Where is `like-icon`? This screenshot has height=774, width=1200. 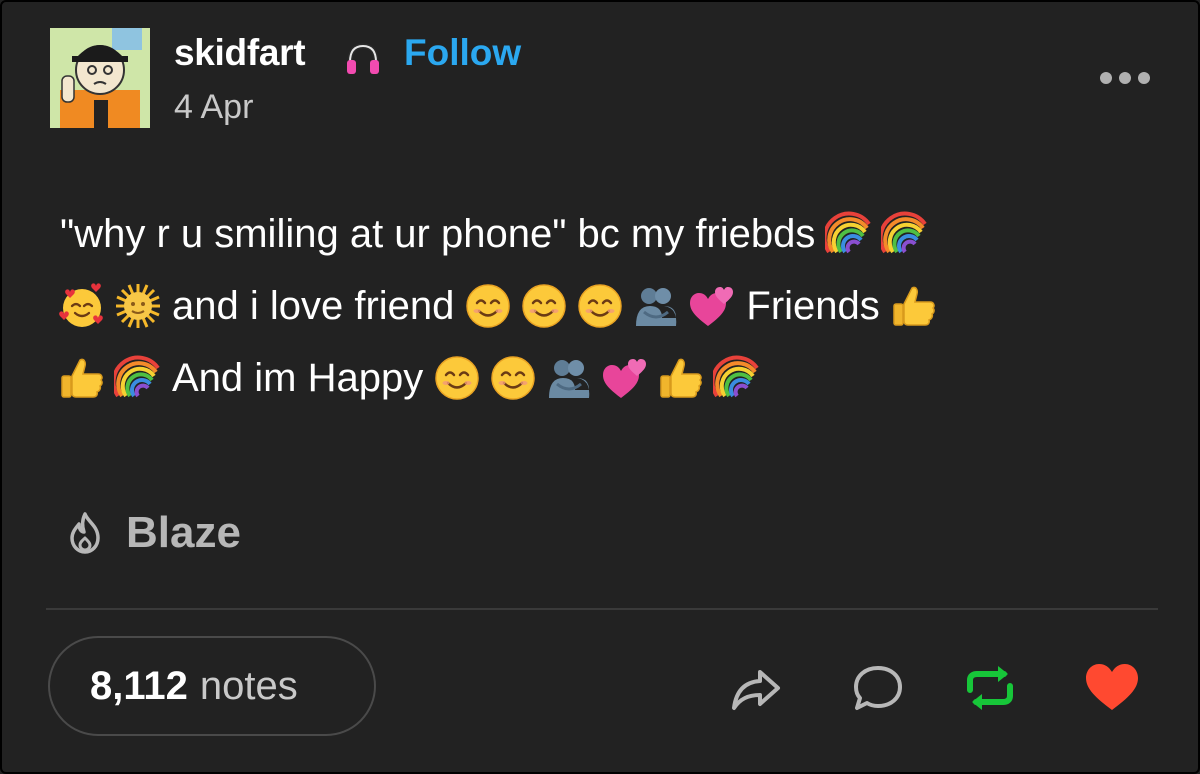 like-icon is located at coordinates (1112, 688).